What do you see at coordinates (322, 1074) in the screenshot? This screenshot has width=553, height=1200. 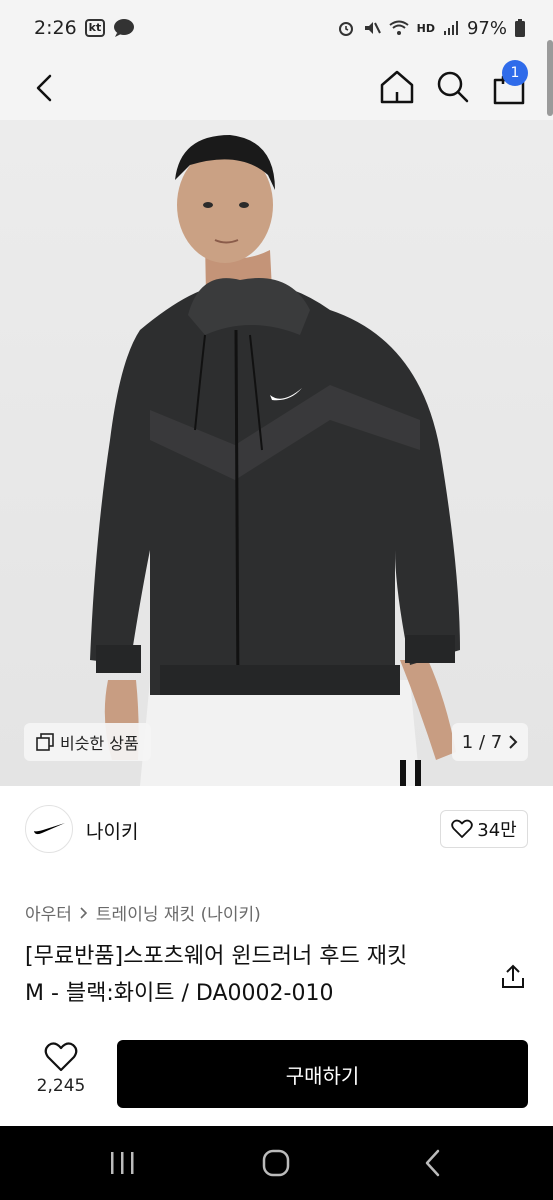 I see `buy-button: 구매하기` at bounding box center [322, 1074].